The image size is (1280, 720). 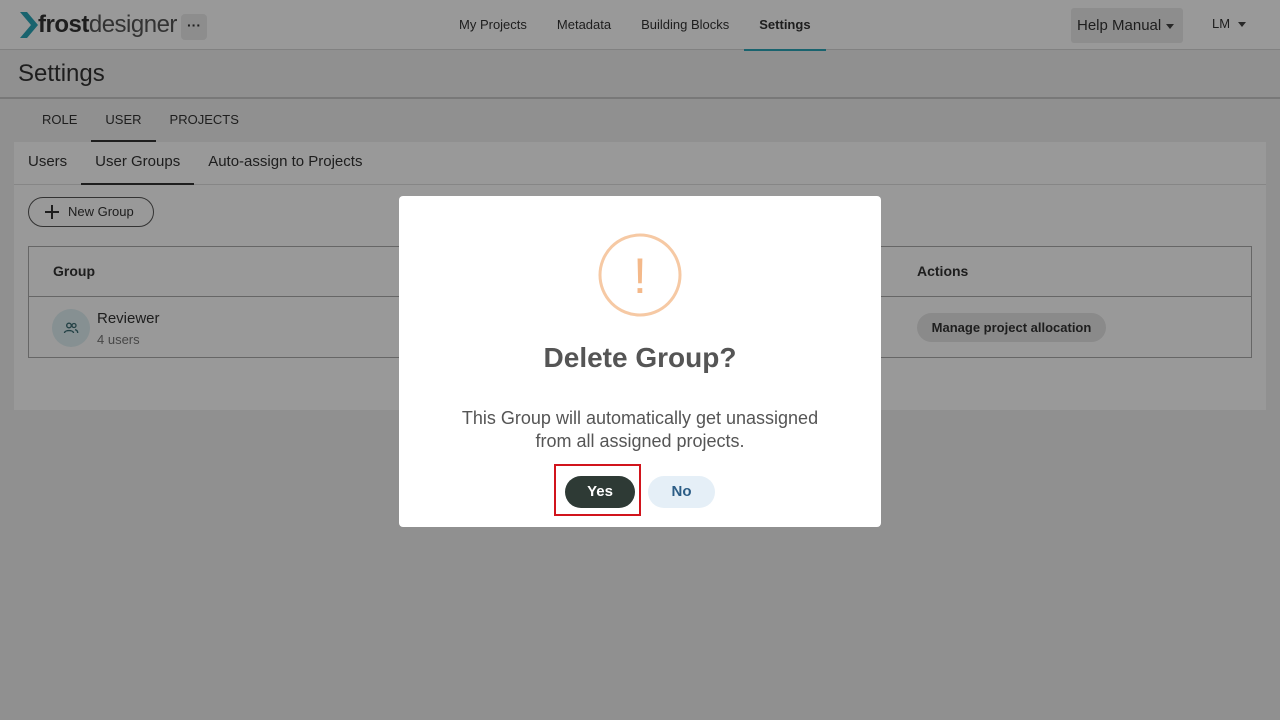 What do you see at coordinates (600, 492) in the screenshot?
I see `yes-button: Yes` at bounding box center [600, 492].